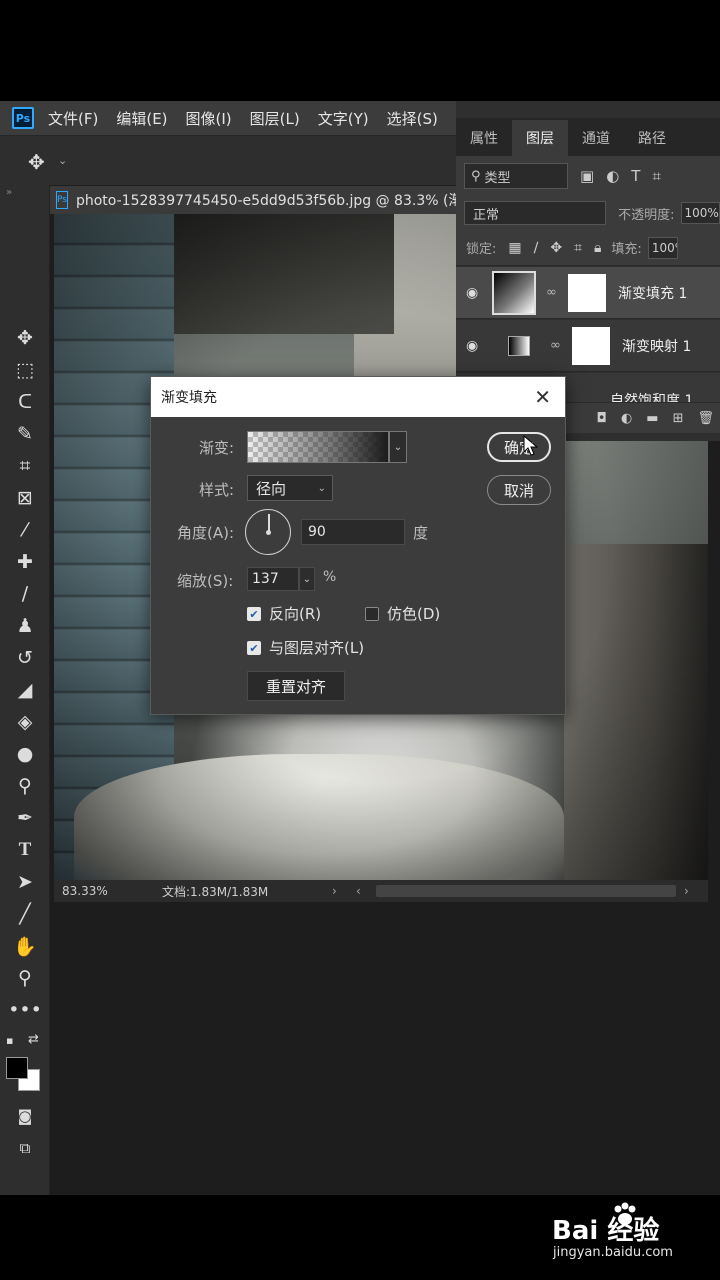  I want to click on quick-mask-icon: ◙, so click(25, 1116).